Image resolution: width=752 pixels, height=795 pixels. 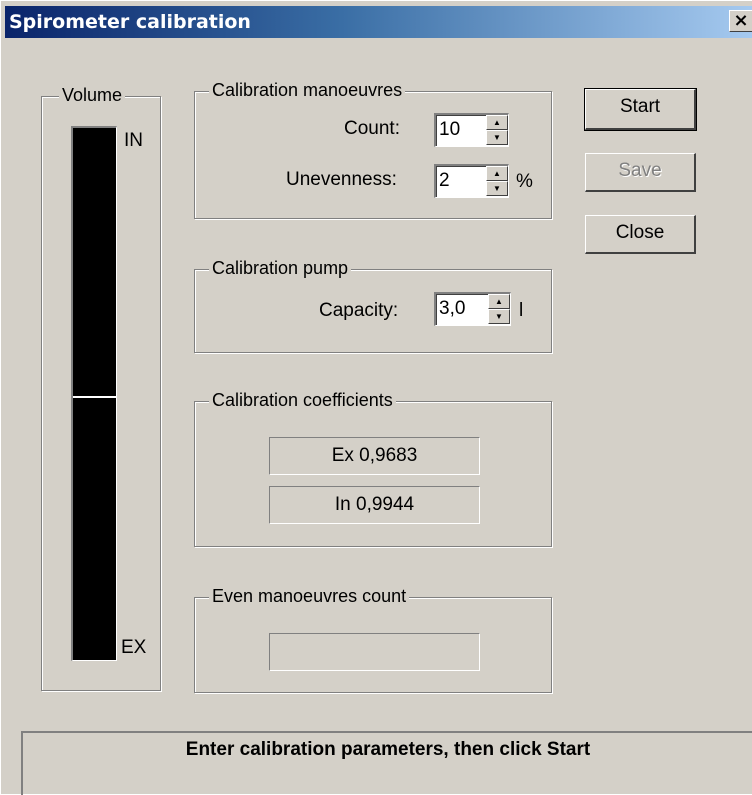 What do you see at coordinates (280, 268) in the screenshot?
I see `pump-legend: Calibration pump` at bounding box center [280, 268].